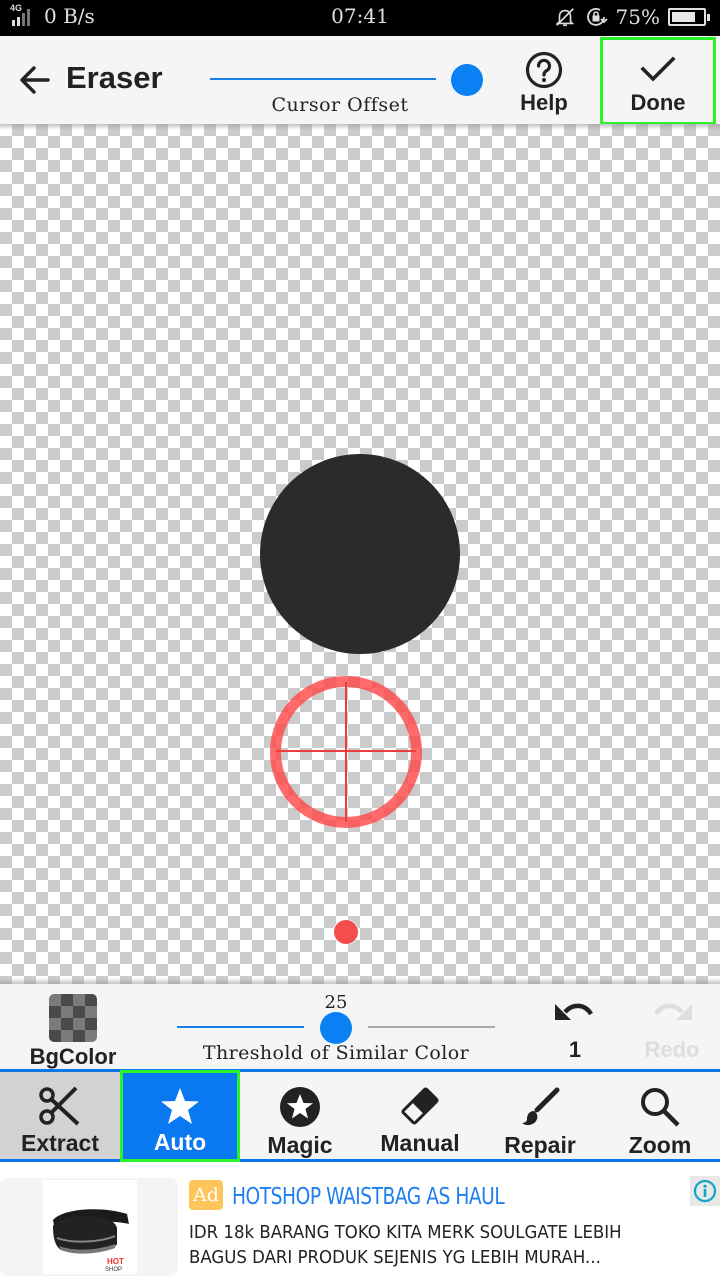 The height and width of the screenshot is (1280, 720). Describe the element at coordinates (340, 105) in the screenshot. I see `cursor-offset-label: Cursor Offset` at that location.